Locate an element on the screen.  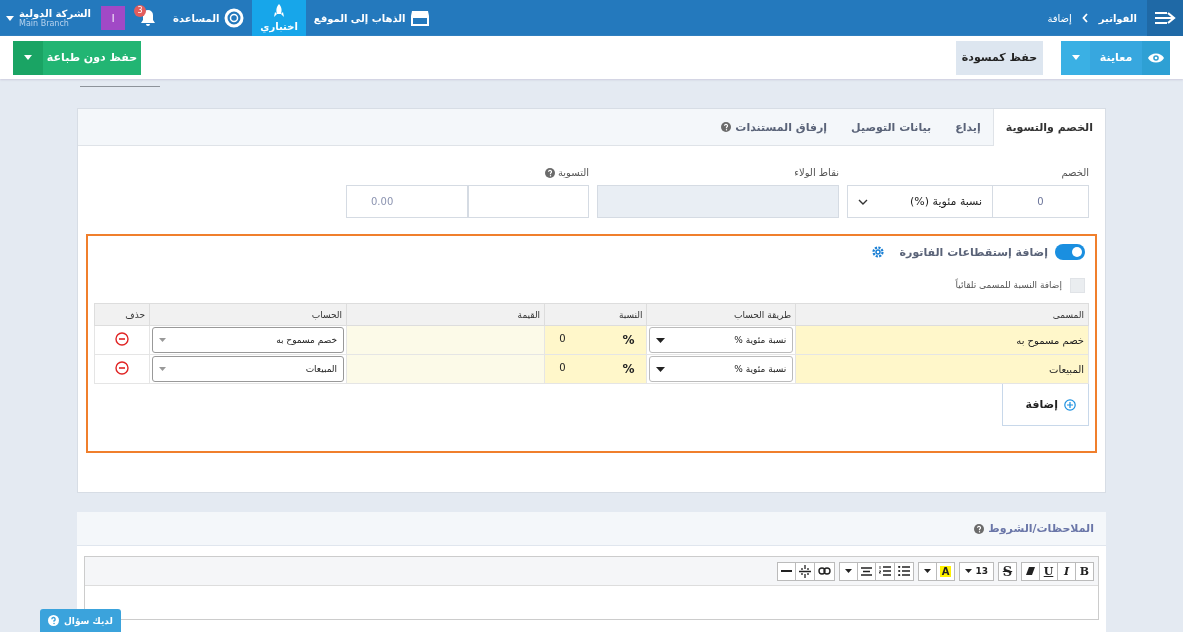
save-draft-button: حفظ كمسودة is located at coordinates (999, 57).